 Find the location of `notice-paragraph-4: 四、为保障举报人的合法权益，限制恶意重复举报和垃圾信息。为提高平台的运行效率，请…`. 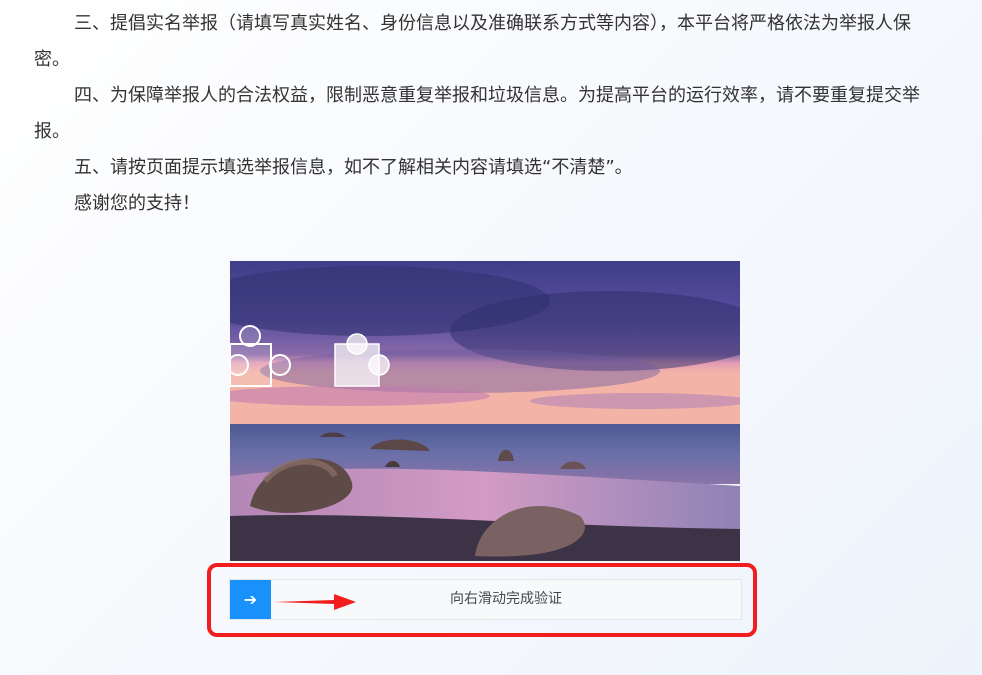

notice-paragraph-4: 四、为保障举报人的合法权益，限制恶意重复举报和垃圾信息。为提高平台的运行效率，请… is located at coordinates (477, 113).